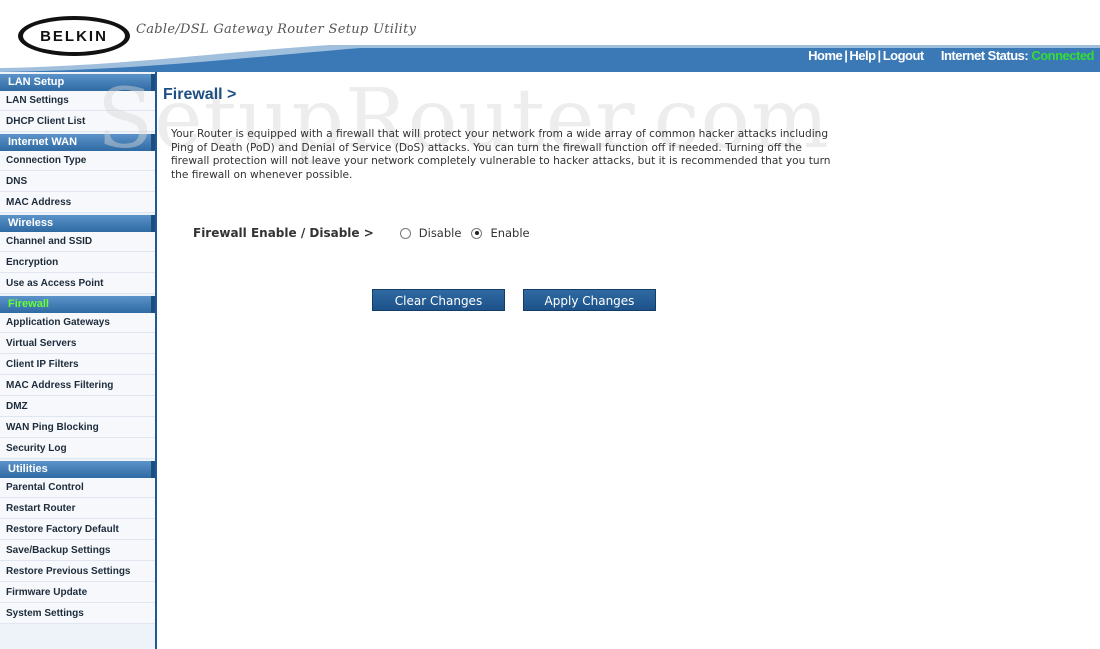  What do you see at coordinates (77, 613) in the screenshot?
I see `sidebar-item-system-settings: System Settings` at bounding box center [77, 613].